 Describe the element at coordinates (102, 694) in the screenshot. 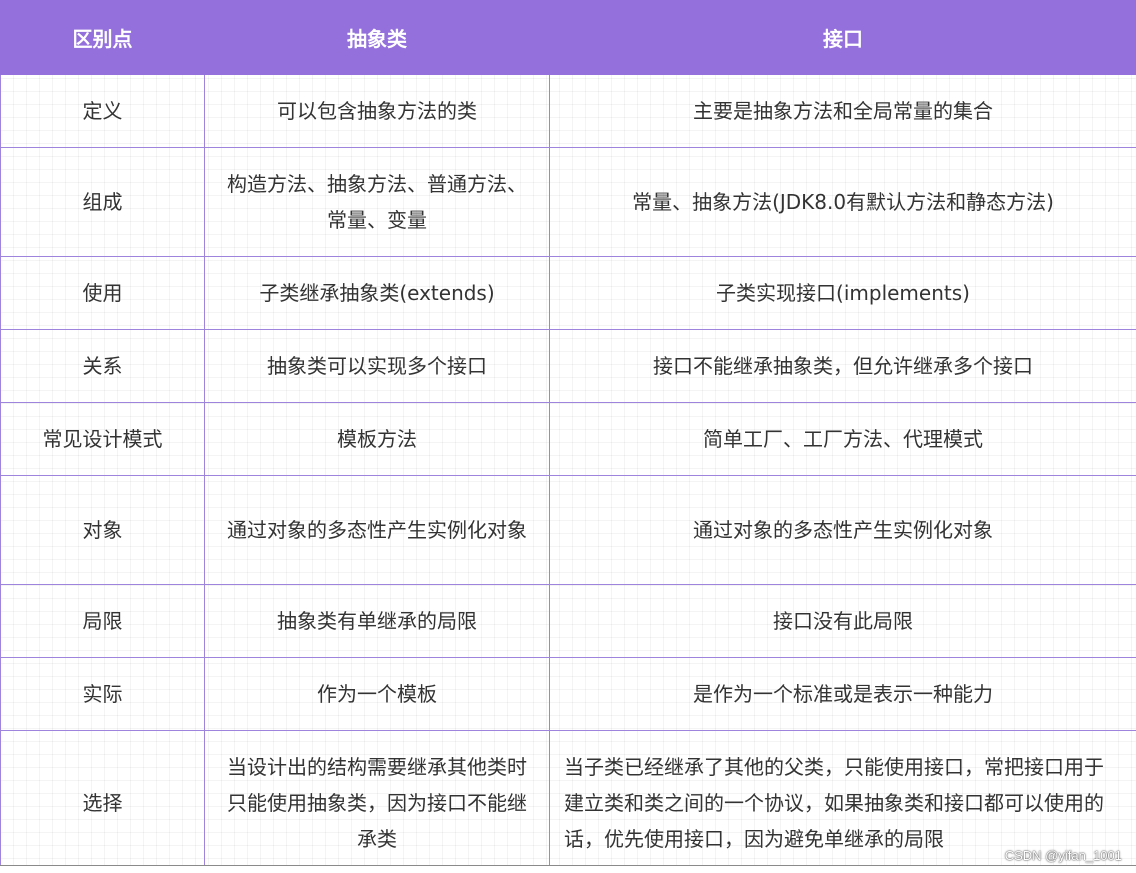

I see `row-label: 实际` at that location.